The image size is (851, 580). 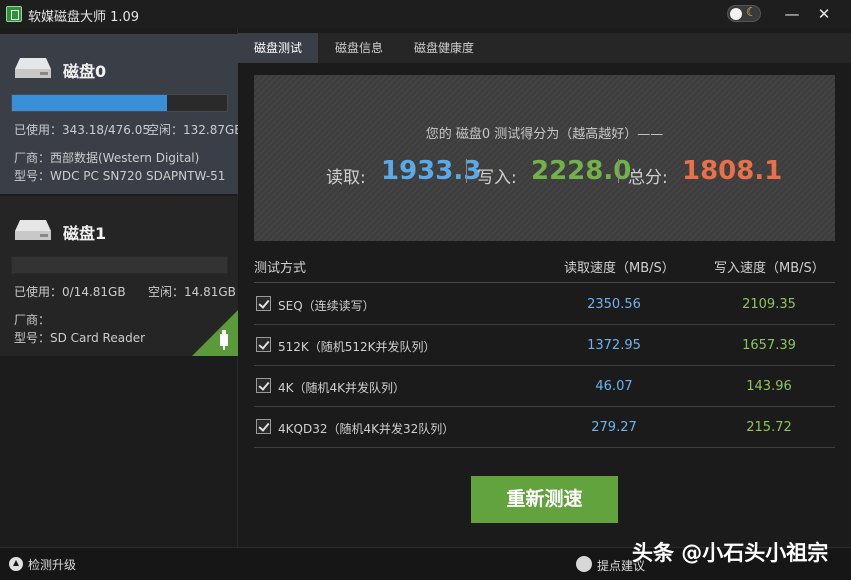 What do you see at coordinates (792, 14) in the screenshot?
I see `minimize-button: —` at bounding box center [792, 14].